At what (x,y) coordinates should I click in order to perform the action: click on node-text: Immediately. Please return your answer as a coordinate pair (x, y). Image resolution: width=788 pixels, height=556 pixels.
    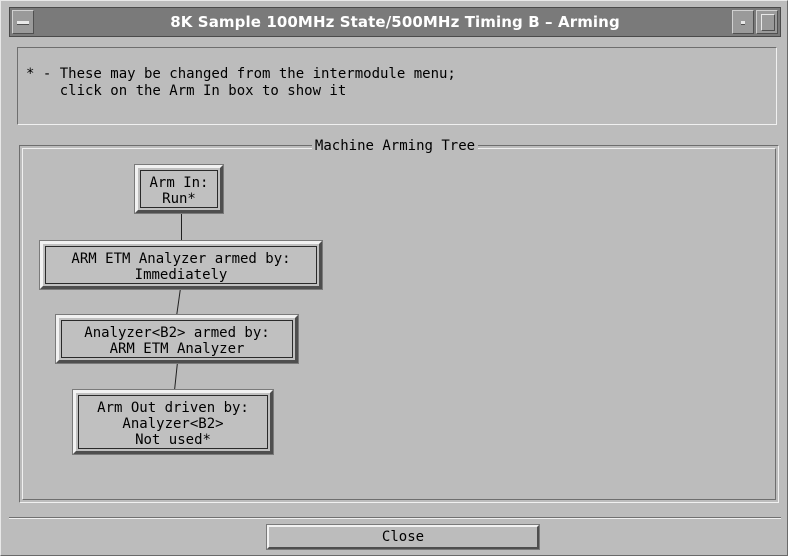
    Looking at the image, I should click on (181, 275).